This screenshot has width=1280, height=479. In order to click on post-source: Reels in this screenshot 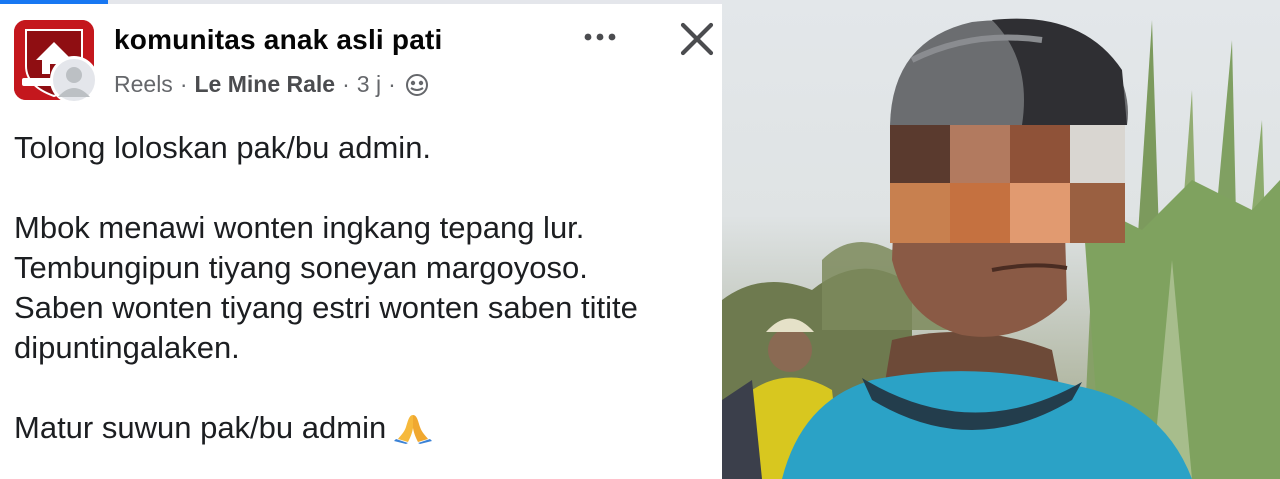, I will do `click(143, 84)`.